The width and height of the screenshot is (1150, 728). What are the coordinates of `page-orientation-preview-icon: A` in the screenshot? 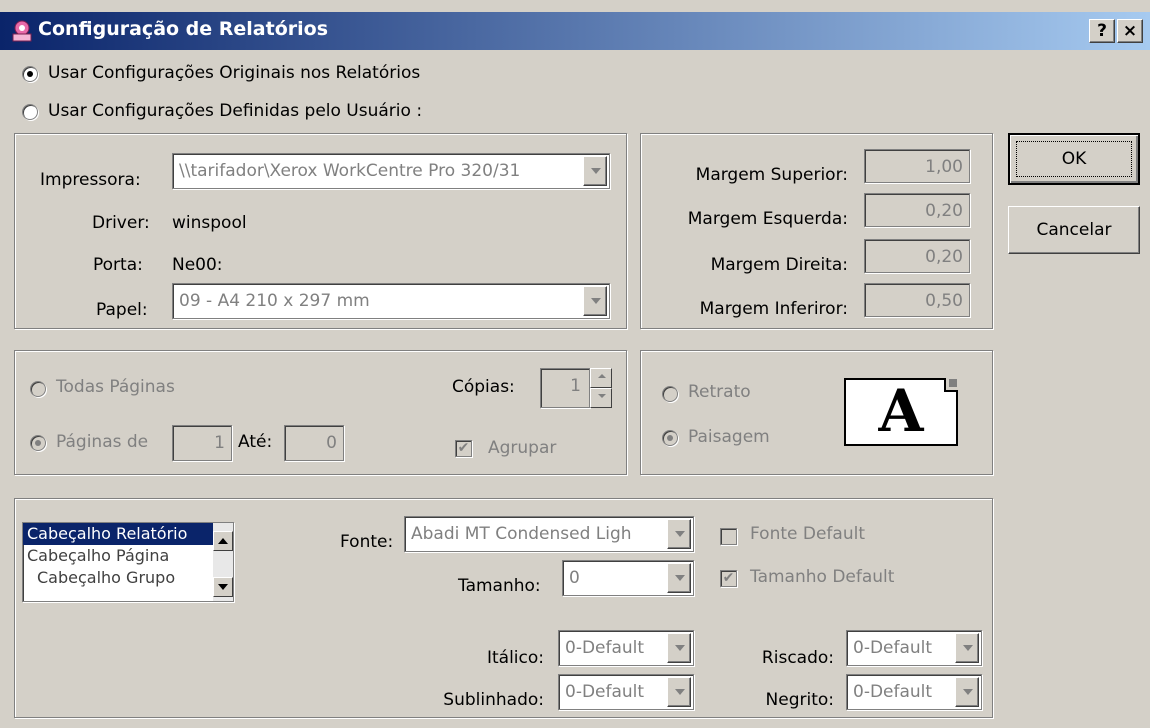 It's located at (901, 411).